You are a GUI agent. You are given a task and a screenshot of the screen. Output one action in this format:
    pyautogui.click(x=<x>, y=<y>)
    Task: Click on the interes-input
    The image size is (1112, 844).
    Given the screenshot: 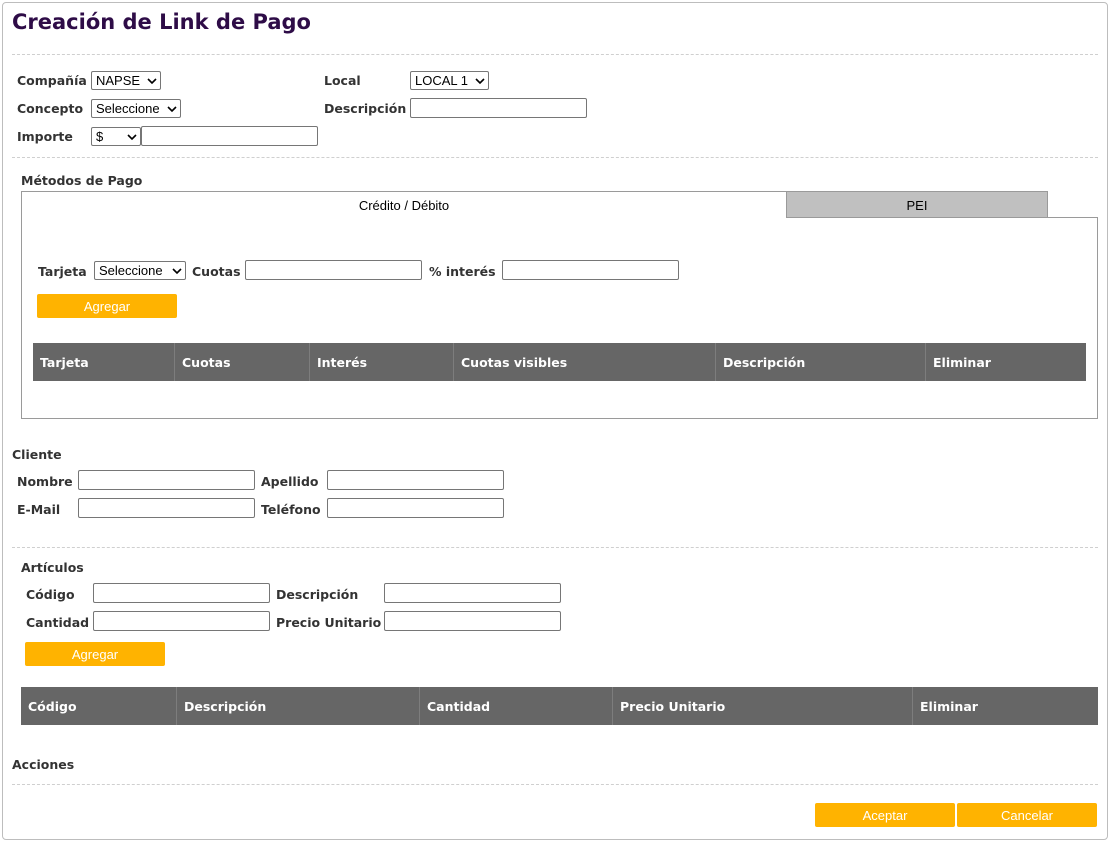 What is the action you would take?
    pyautogui.click(x=590, y=270)
    